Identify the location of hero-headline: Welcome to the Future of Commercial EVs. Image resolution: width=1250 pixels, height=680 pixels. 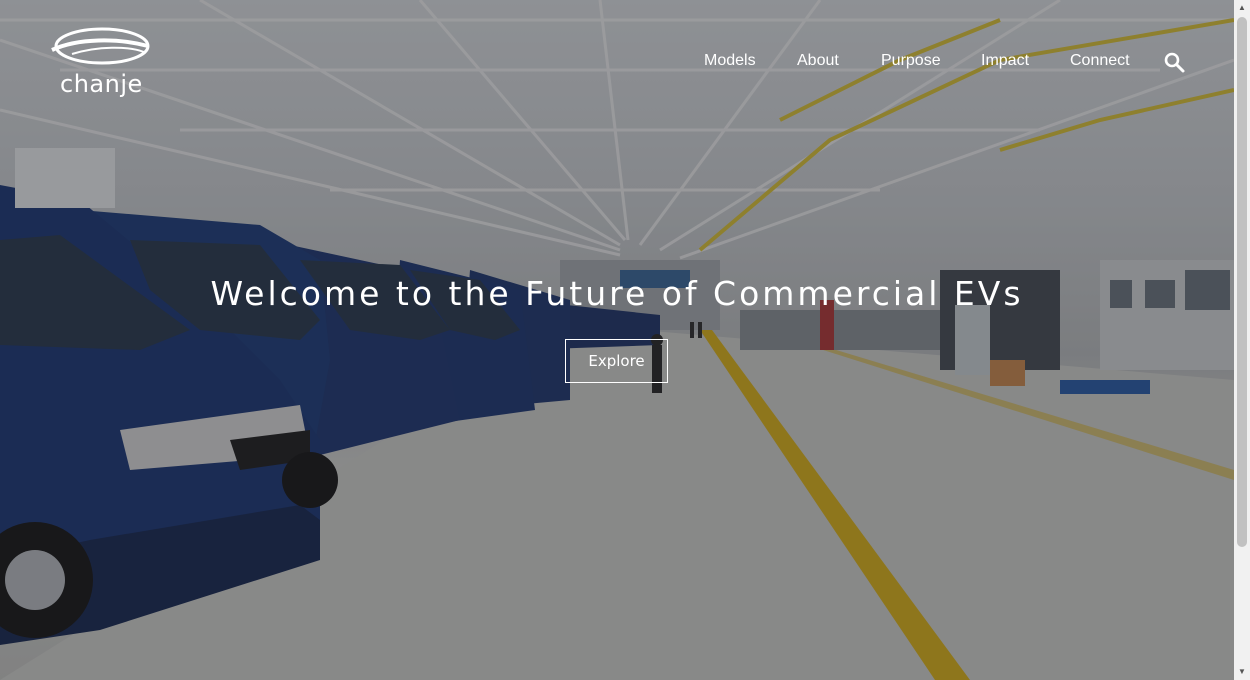
(617, 293).